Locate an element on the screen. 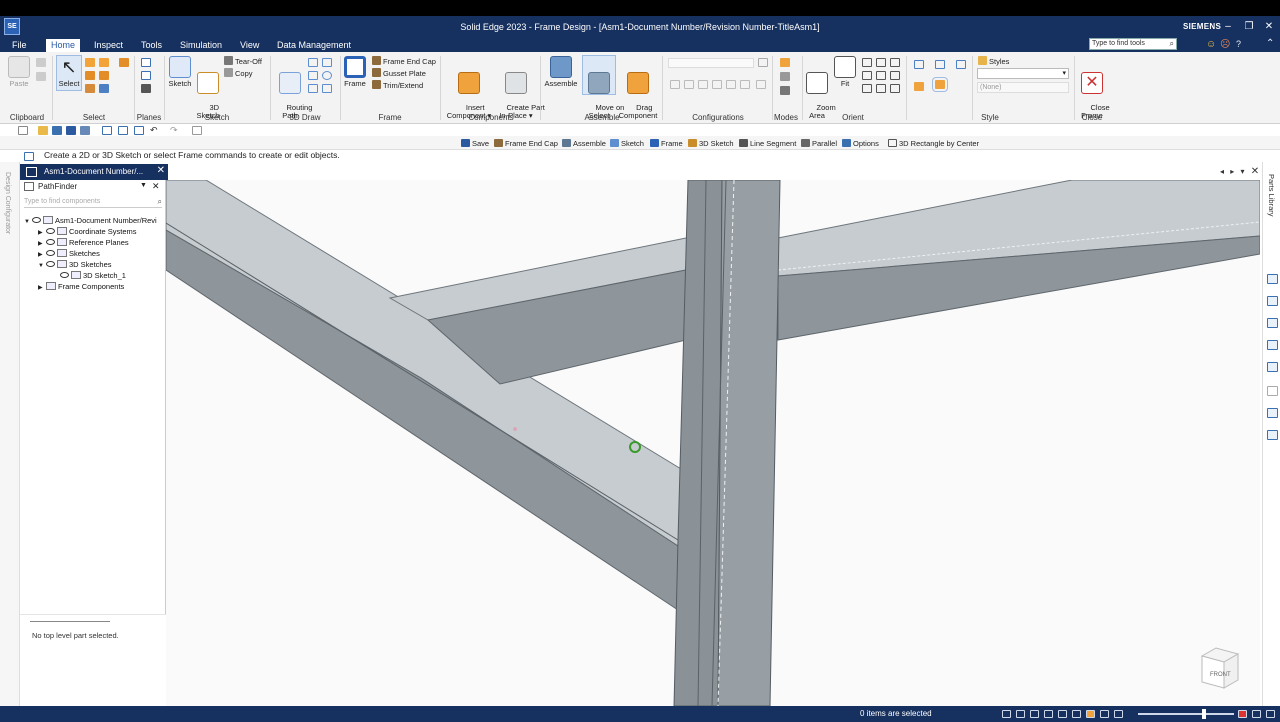 Image resolution: width=1280 pixels, height=722 pixels. configuration-select is located at coordinates (711, 63).